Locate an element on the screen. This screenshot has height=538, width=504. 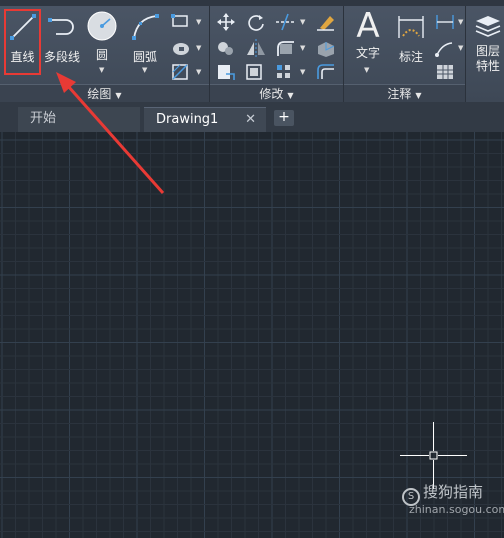
red-arrow-annotation is located at coordinates (110, 133).